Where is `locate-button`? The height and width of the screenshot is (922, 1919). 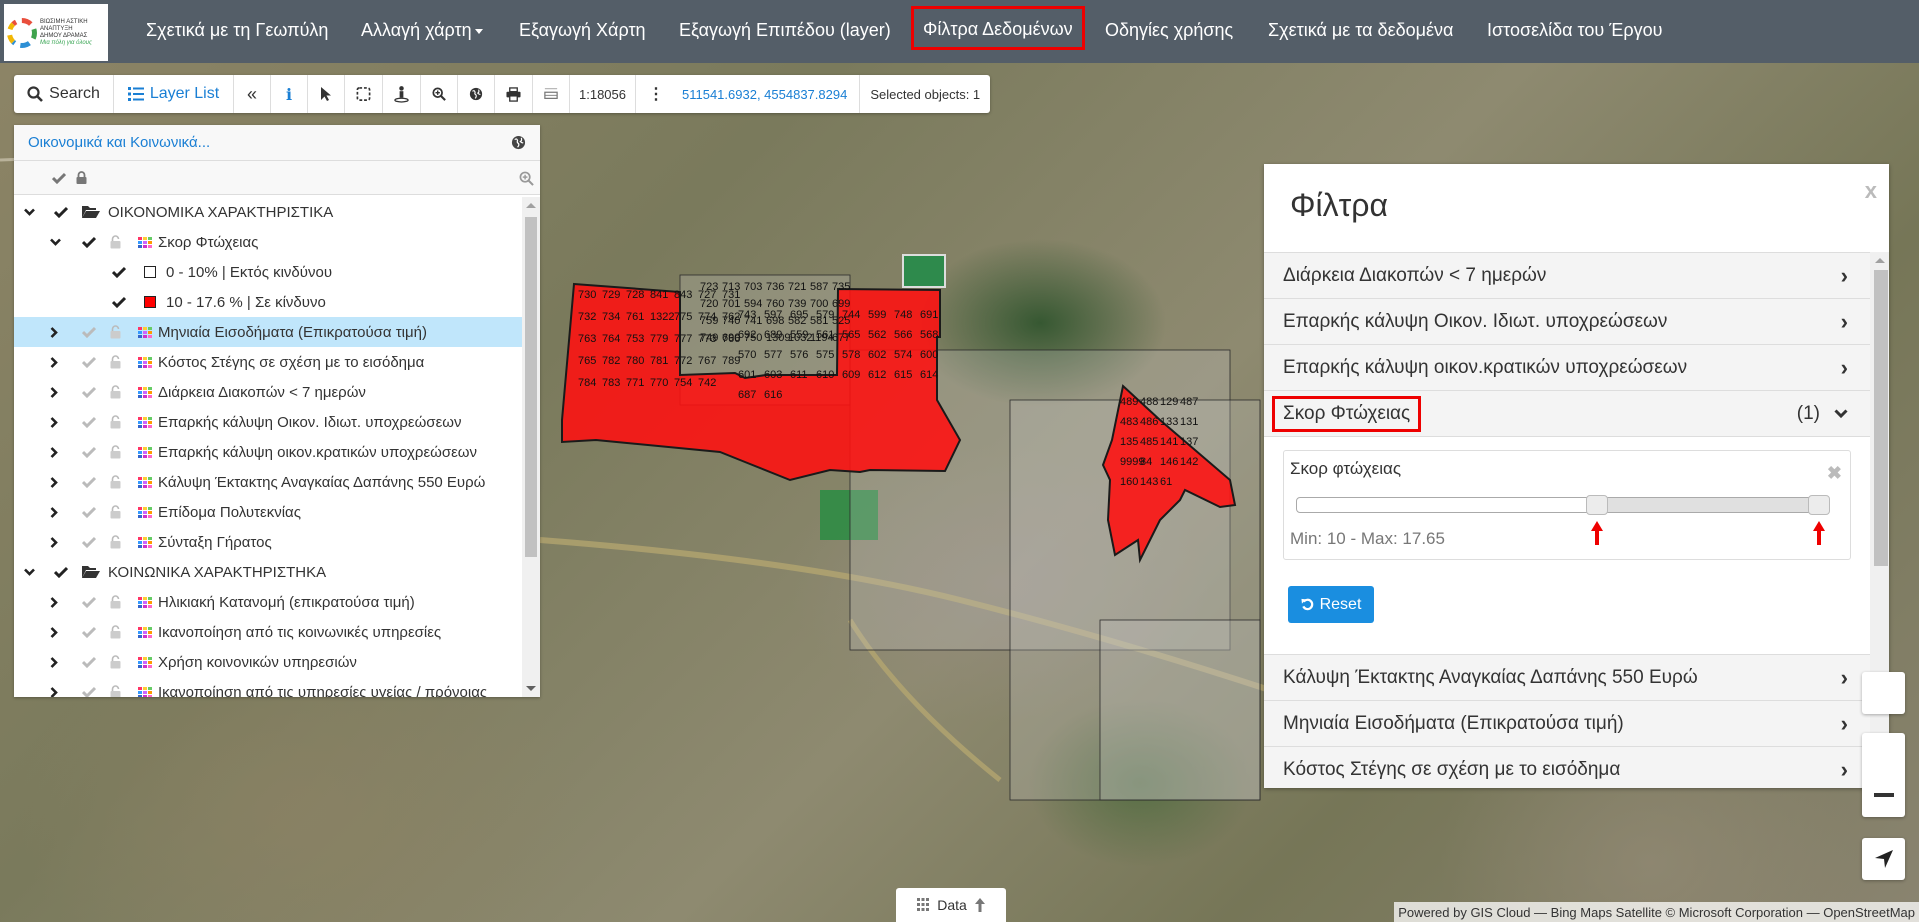 locate-button is located at coordinates (1883, 859).